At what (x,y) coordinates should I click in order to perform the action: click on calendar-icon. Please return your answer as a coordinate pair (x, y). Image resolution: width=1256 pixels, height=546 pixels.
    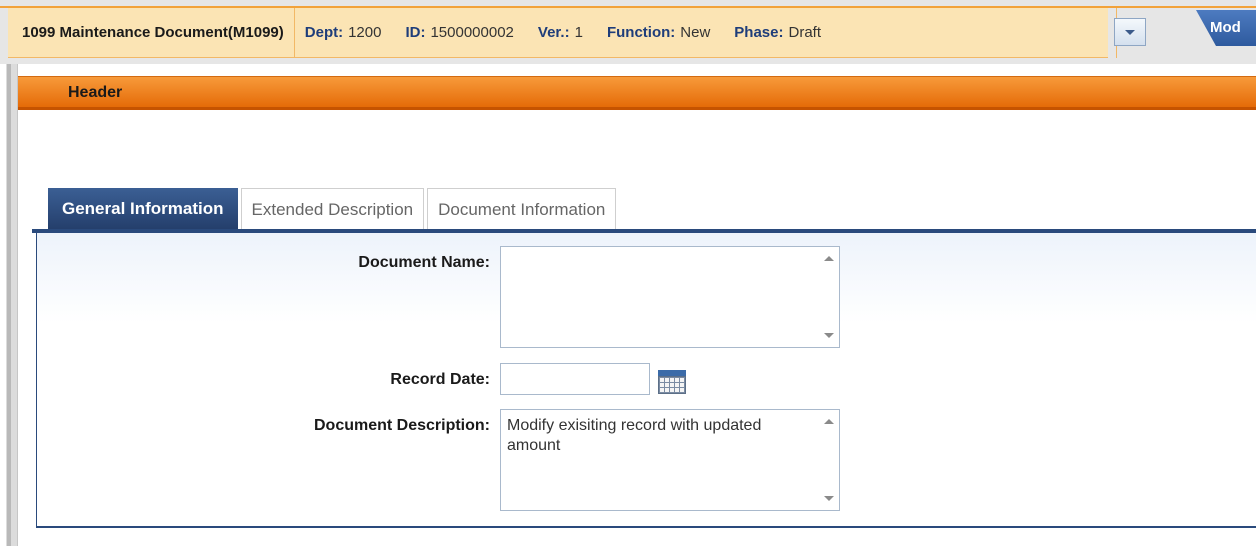
    Looking at the image, I should click on (672, 382).